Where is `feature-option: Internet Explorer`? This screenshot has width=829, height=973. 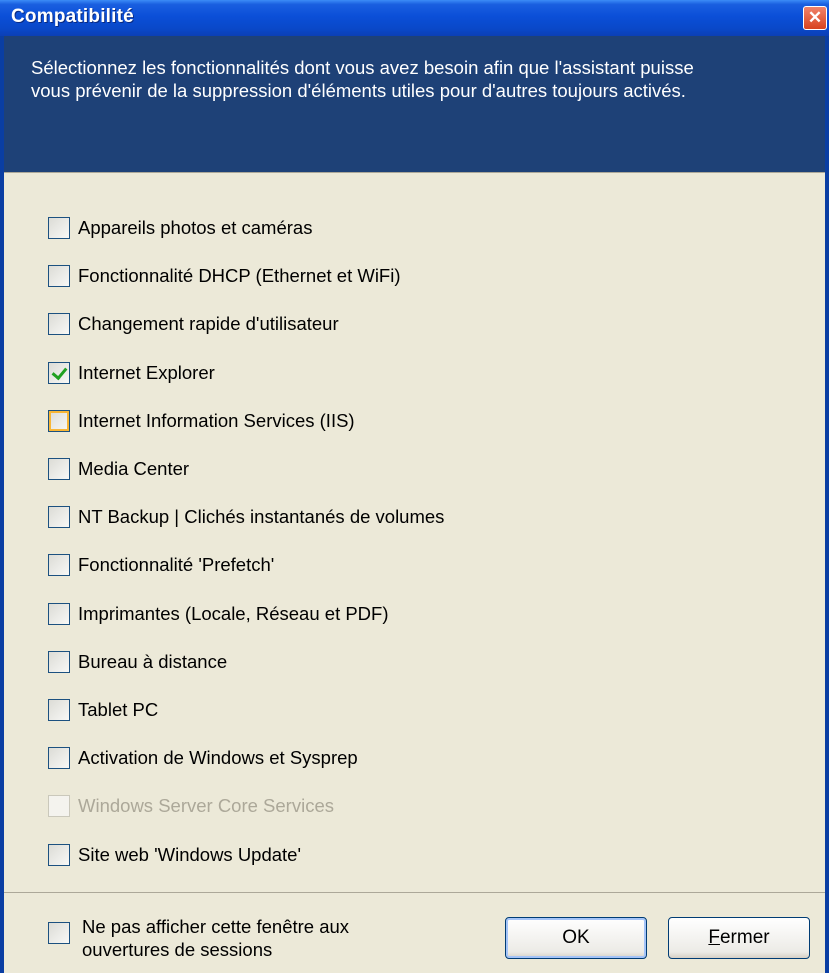
feature-option: Internet Explorer is located at coordinates (131, 373).